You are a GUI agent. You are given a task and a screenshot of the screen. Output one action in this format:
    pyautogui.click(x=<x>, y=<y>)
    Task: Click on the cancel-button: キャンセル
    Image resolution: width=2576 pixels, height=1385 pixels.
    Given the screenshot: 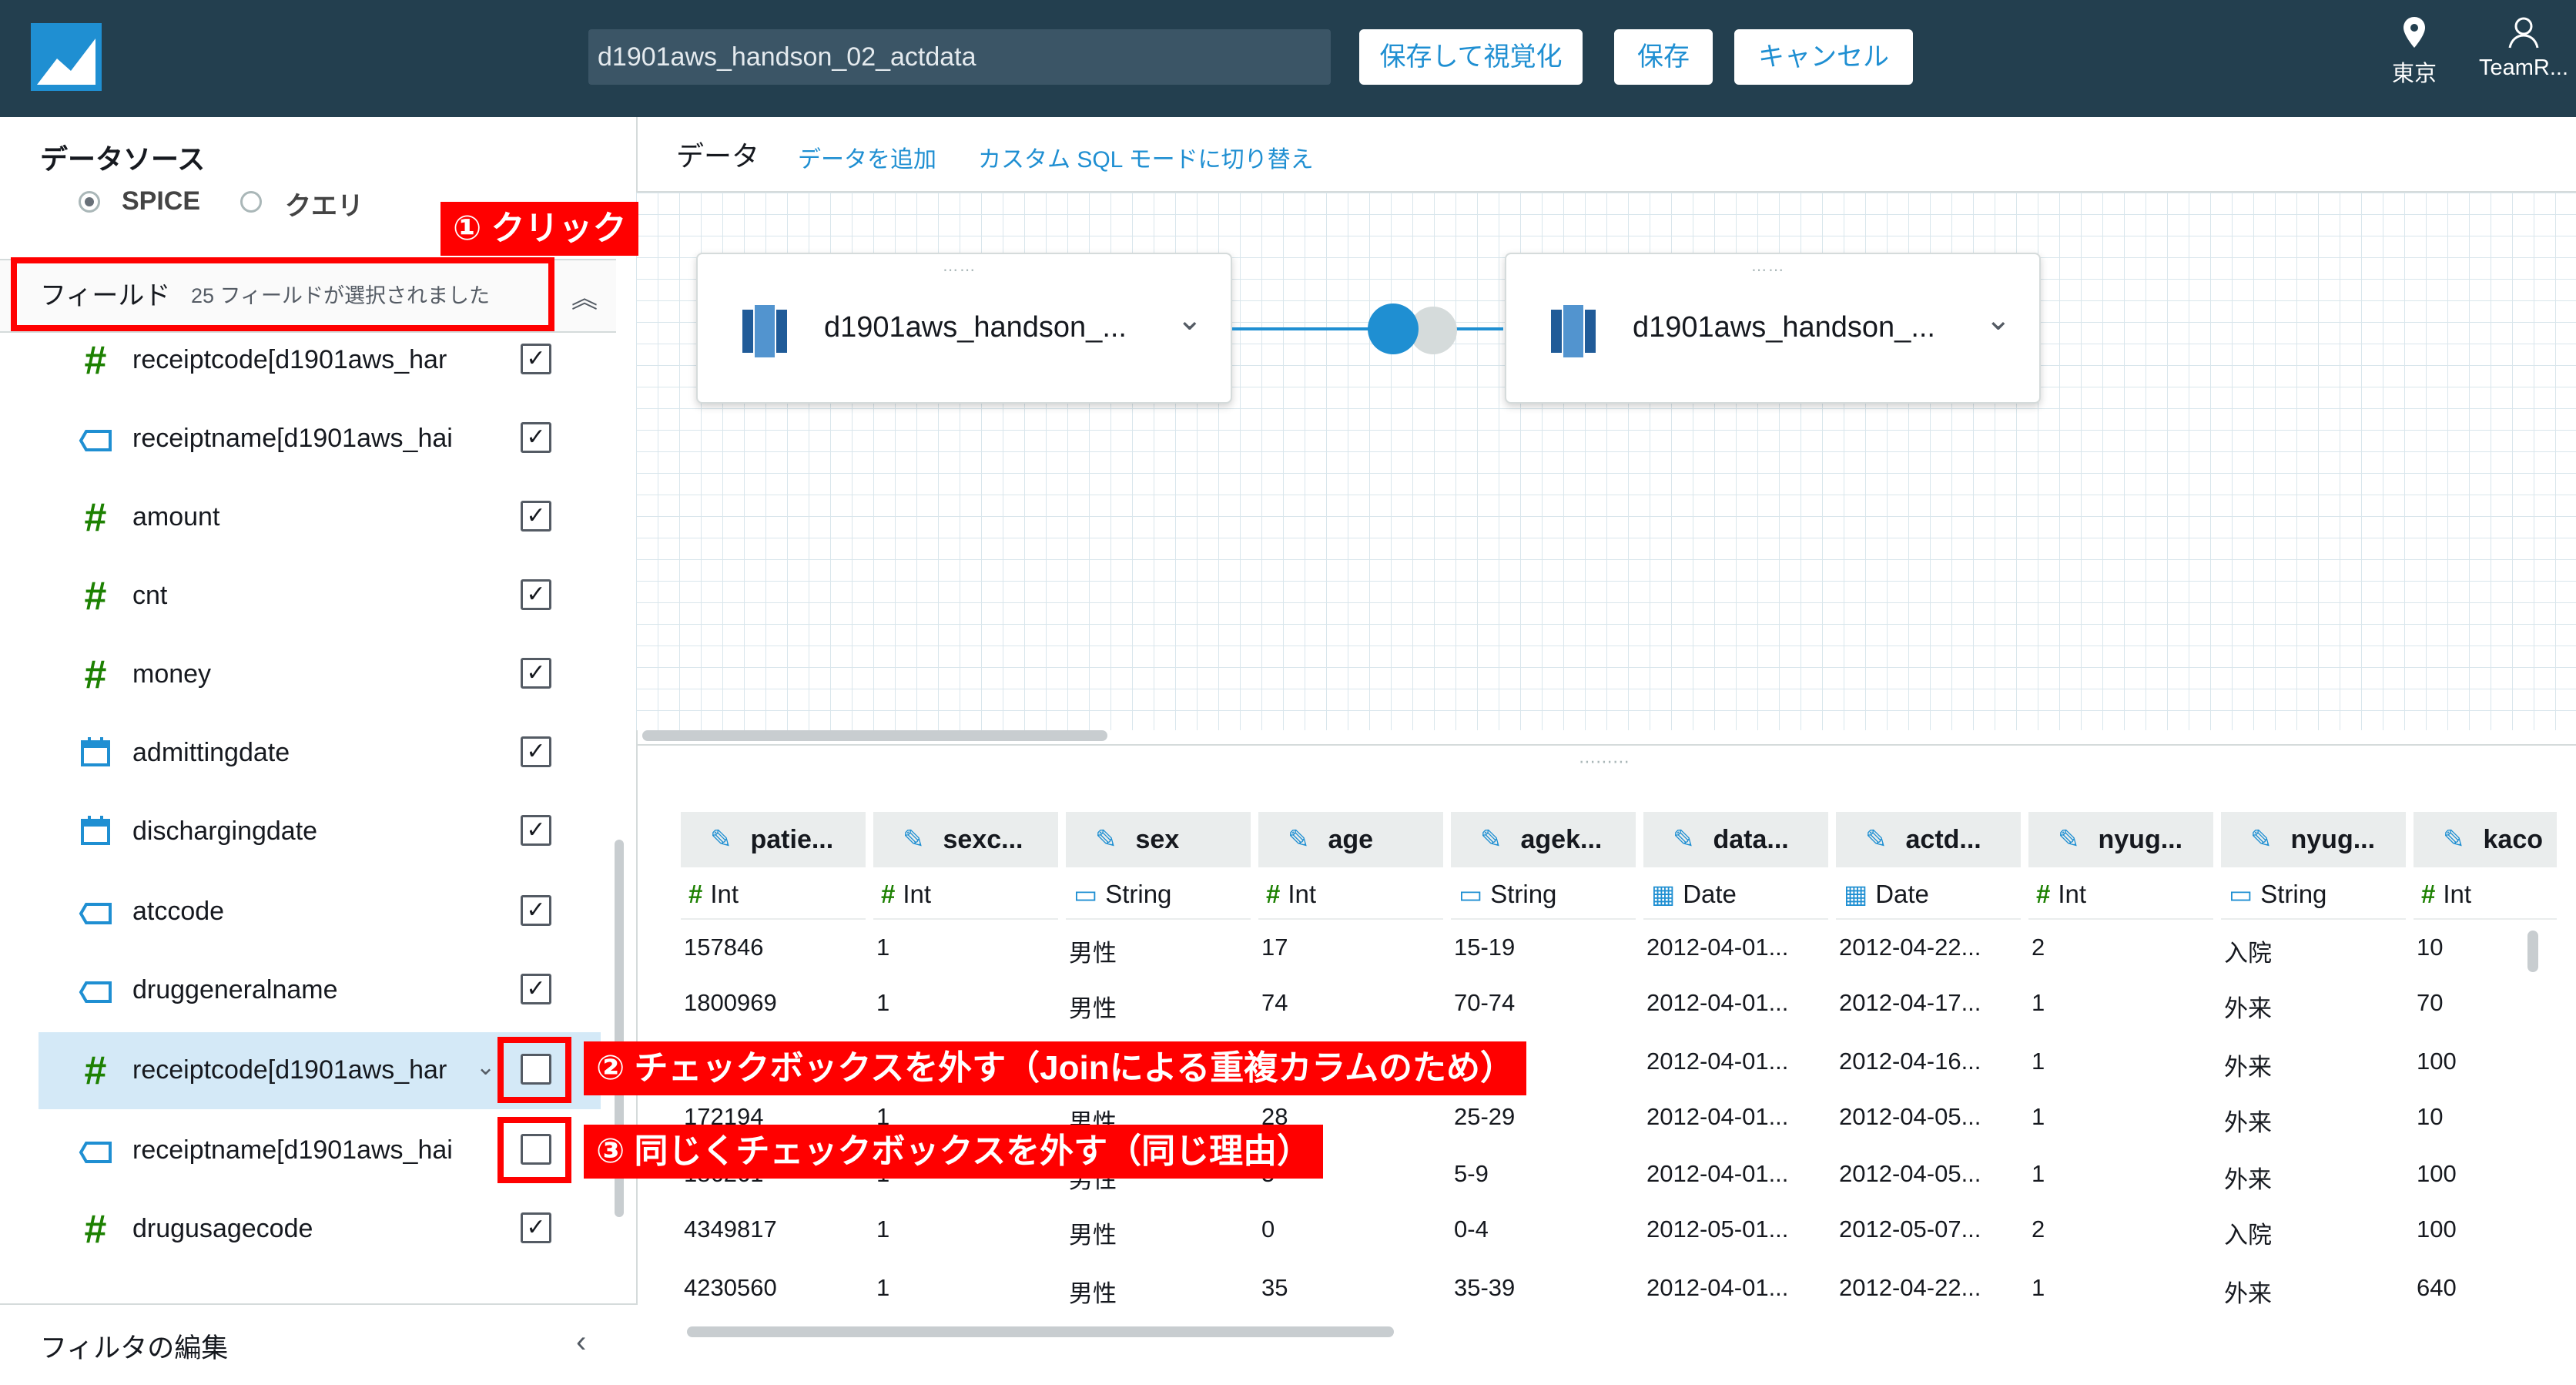 What is the action you would take?
    pyautogui.click(x=1823, y=57)
    